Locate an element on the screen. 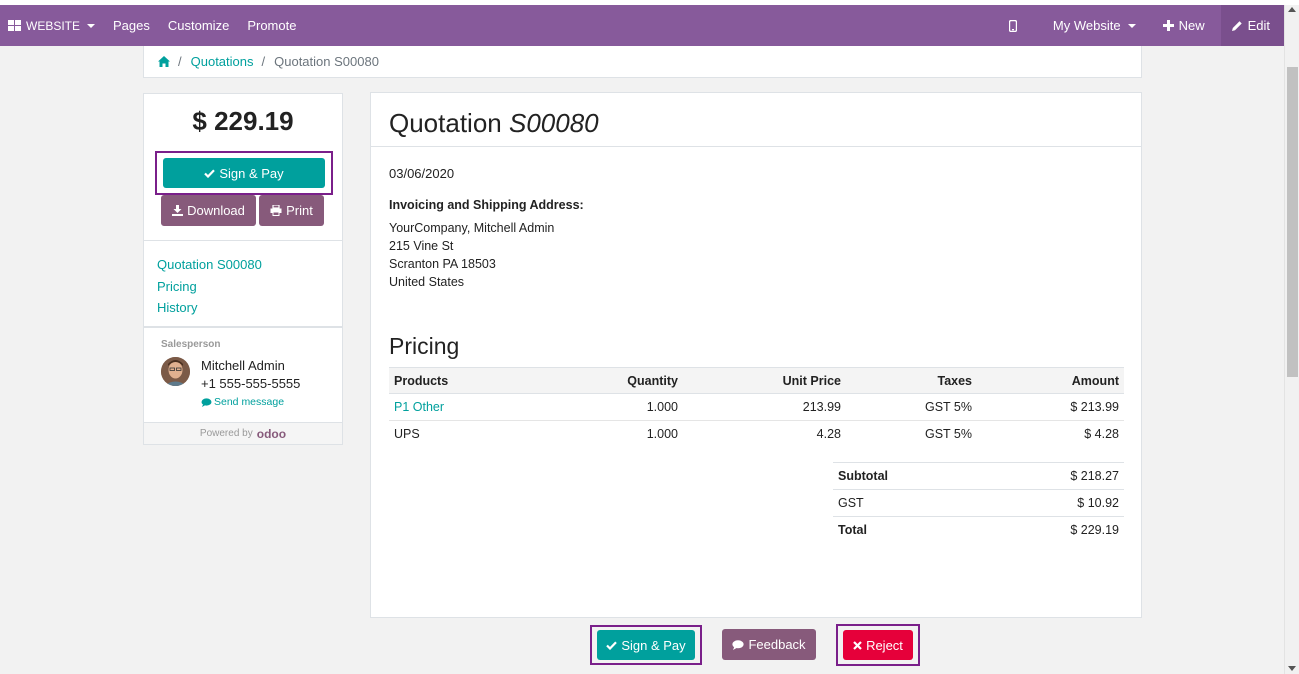  table-row: P1 Other 1.000 213.99 GST 5% $ 213.99 is located at coordinates (756, 407).